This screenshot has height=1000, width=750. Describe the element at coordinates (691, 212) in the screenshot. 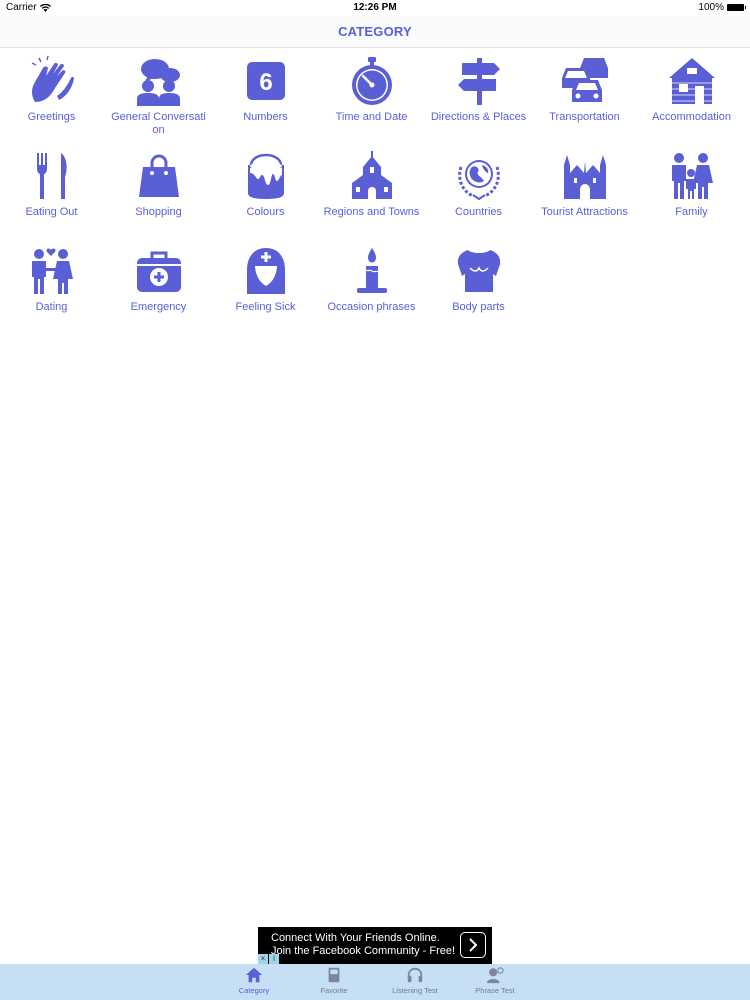

I see `category-label: Family` at that location.